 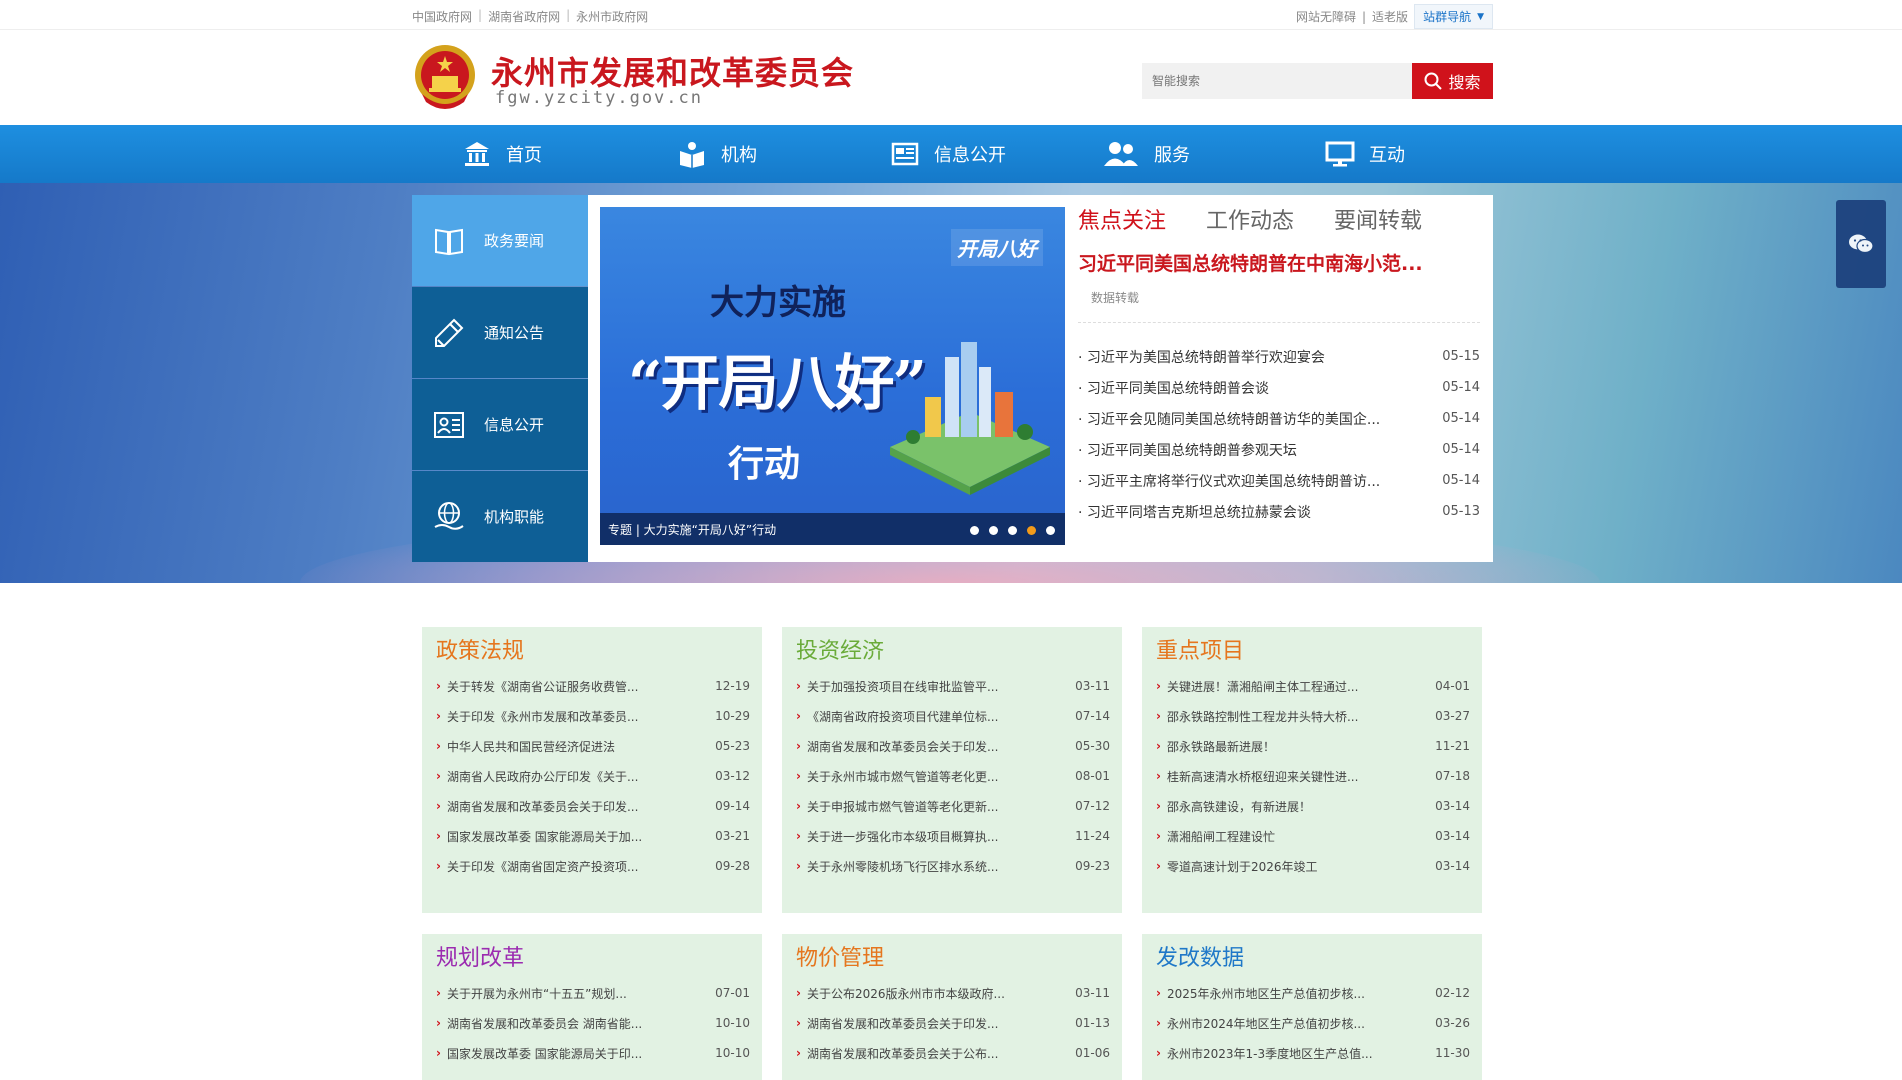 I want to click on tab-focus: 焦点关注, so click(x=1122, y=219).